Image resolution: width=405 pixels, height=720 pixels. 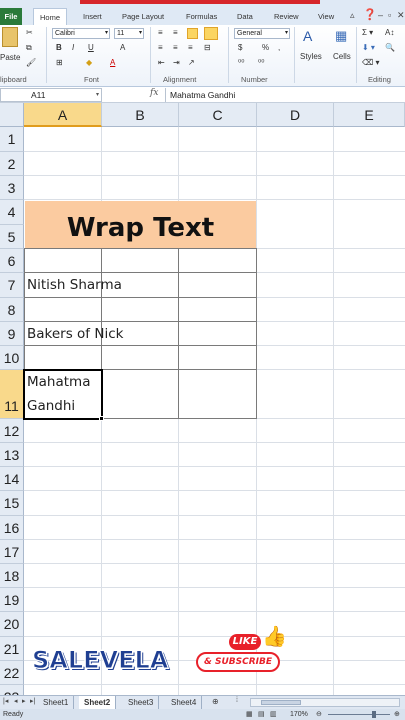 What do you see at coordinates (32, 701) in the screenshot?
I see `last-sheet-icon: ▸|` at bounding box center [32, 701].